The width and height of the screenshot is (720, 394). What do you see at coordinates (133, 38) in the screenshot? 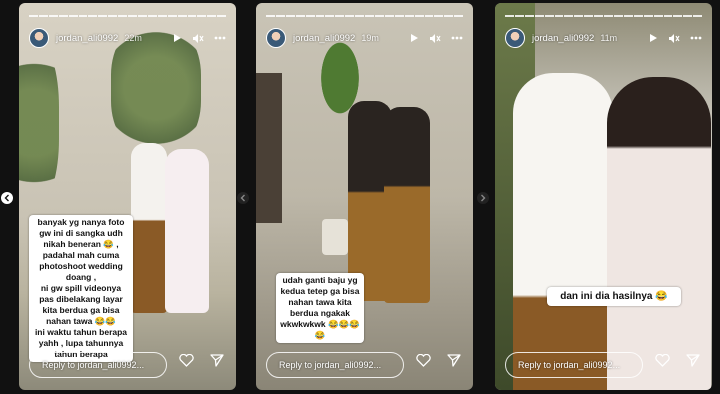
I see `story-time: 22m` at bounding box center [133, 38].